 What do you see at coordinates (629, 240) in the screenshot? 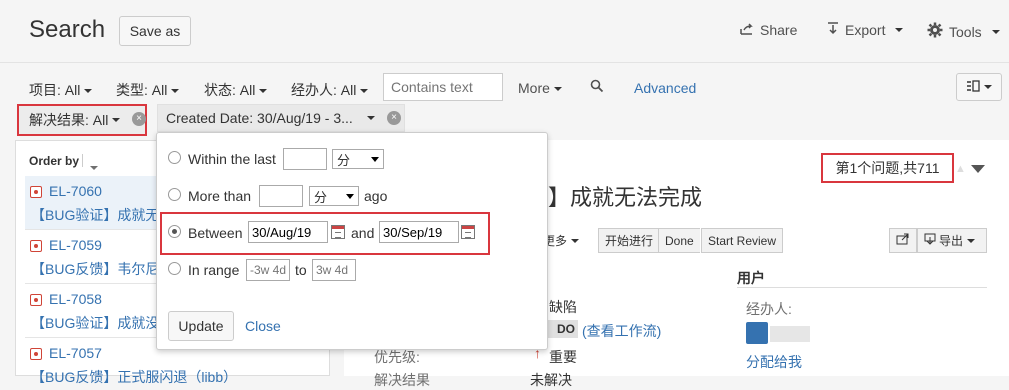
I see `start-progress-button: 开始进行` at bounding box center [629, 240].